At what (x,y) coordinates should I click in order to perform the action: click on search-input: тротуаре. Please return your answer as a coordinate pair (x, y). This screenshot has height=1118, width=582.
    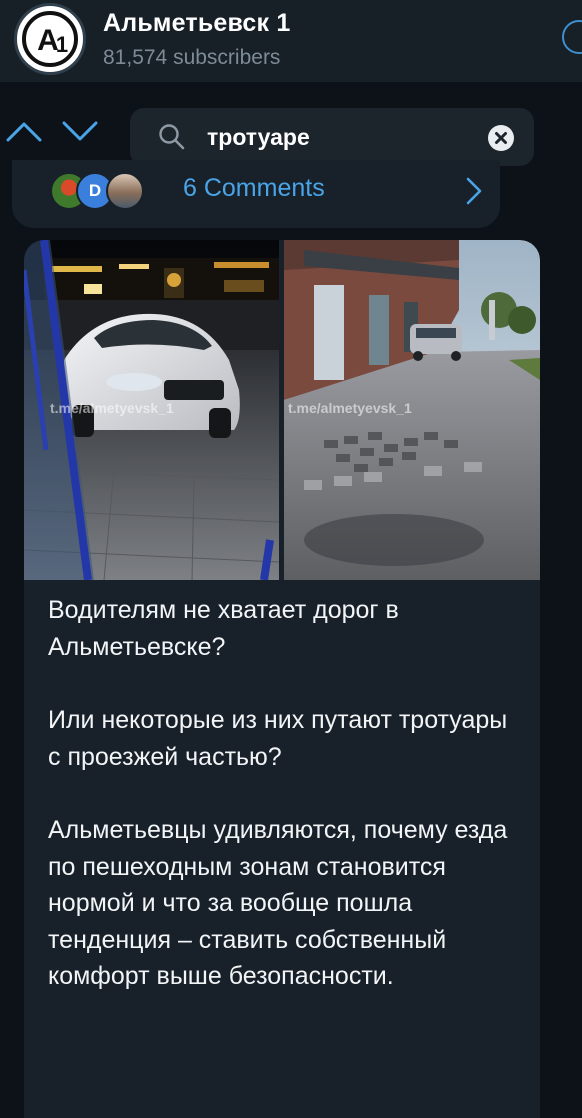
    Looking at the image, I should click on (332, 137).